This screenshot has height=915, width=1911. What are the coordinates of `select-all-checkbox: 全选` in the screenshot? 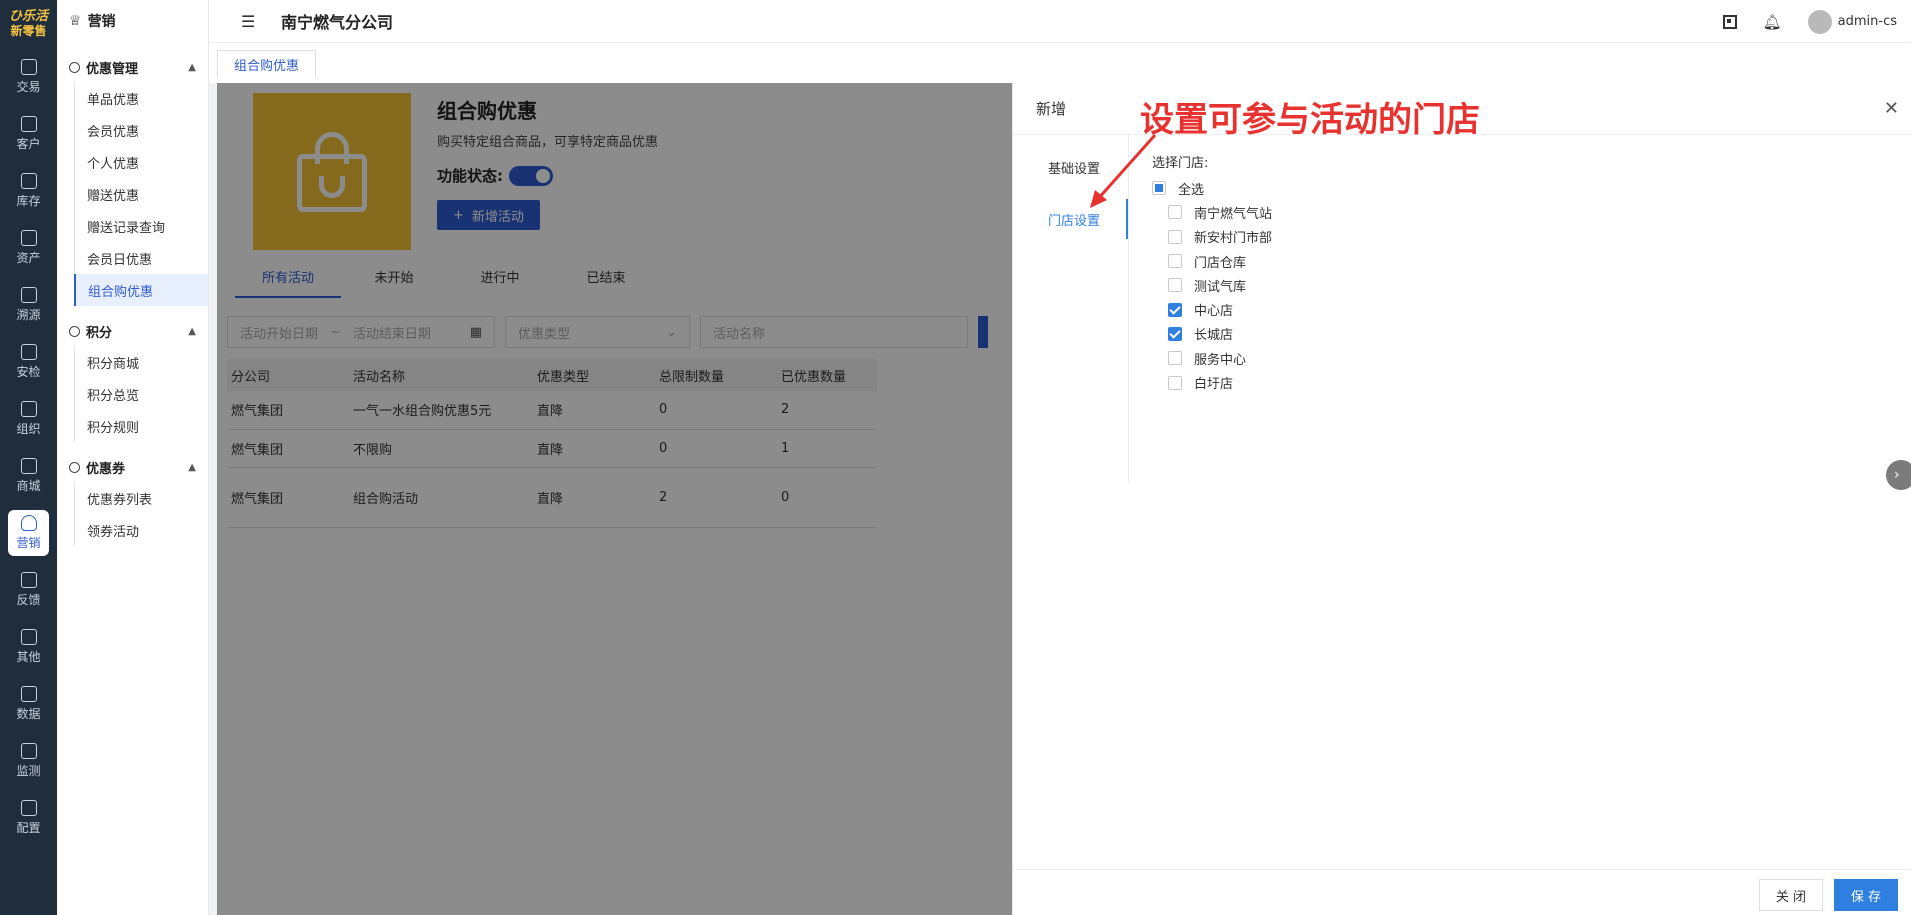 It's located at (1212, 188).